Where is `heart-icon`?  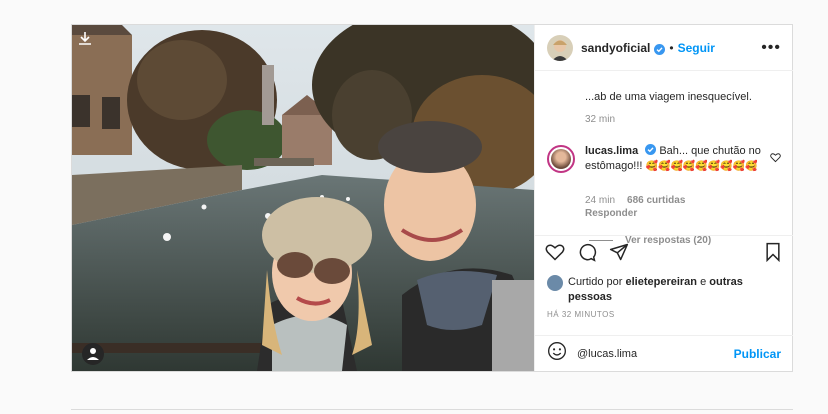
heart-icon is located at coordinates (555, 254).